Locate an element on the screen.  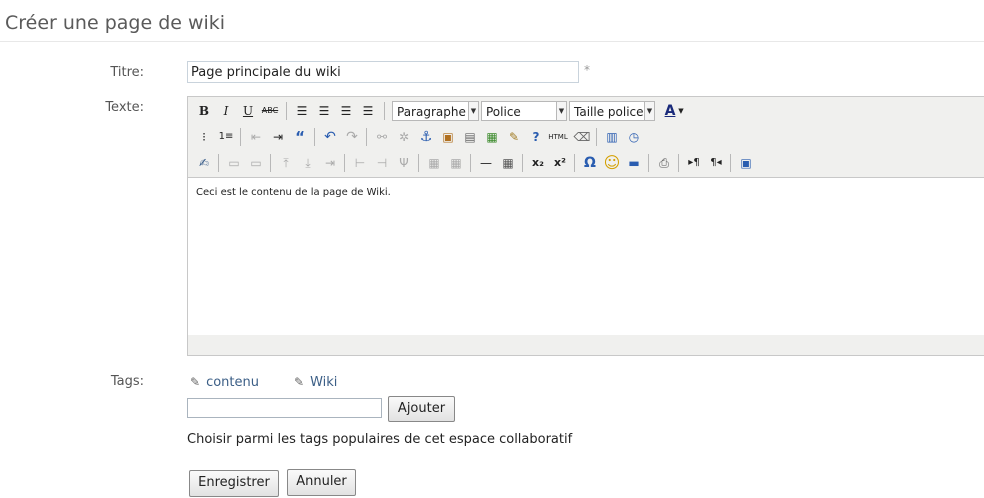
table-row-props-icon: ▭ is located at coordinates (234, 163).